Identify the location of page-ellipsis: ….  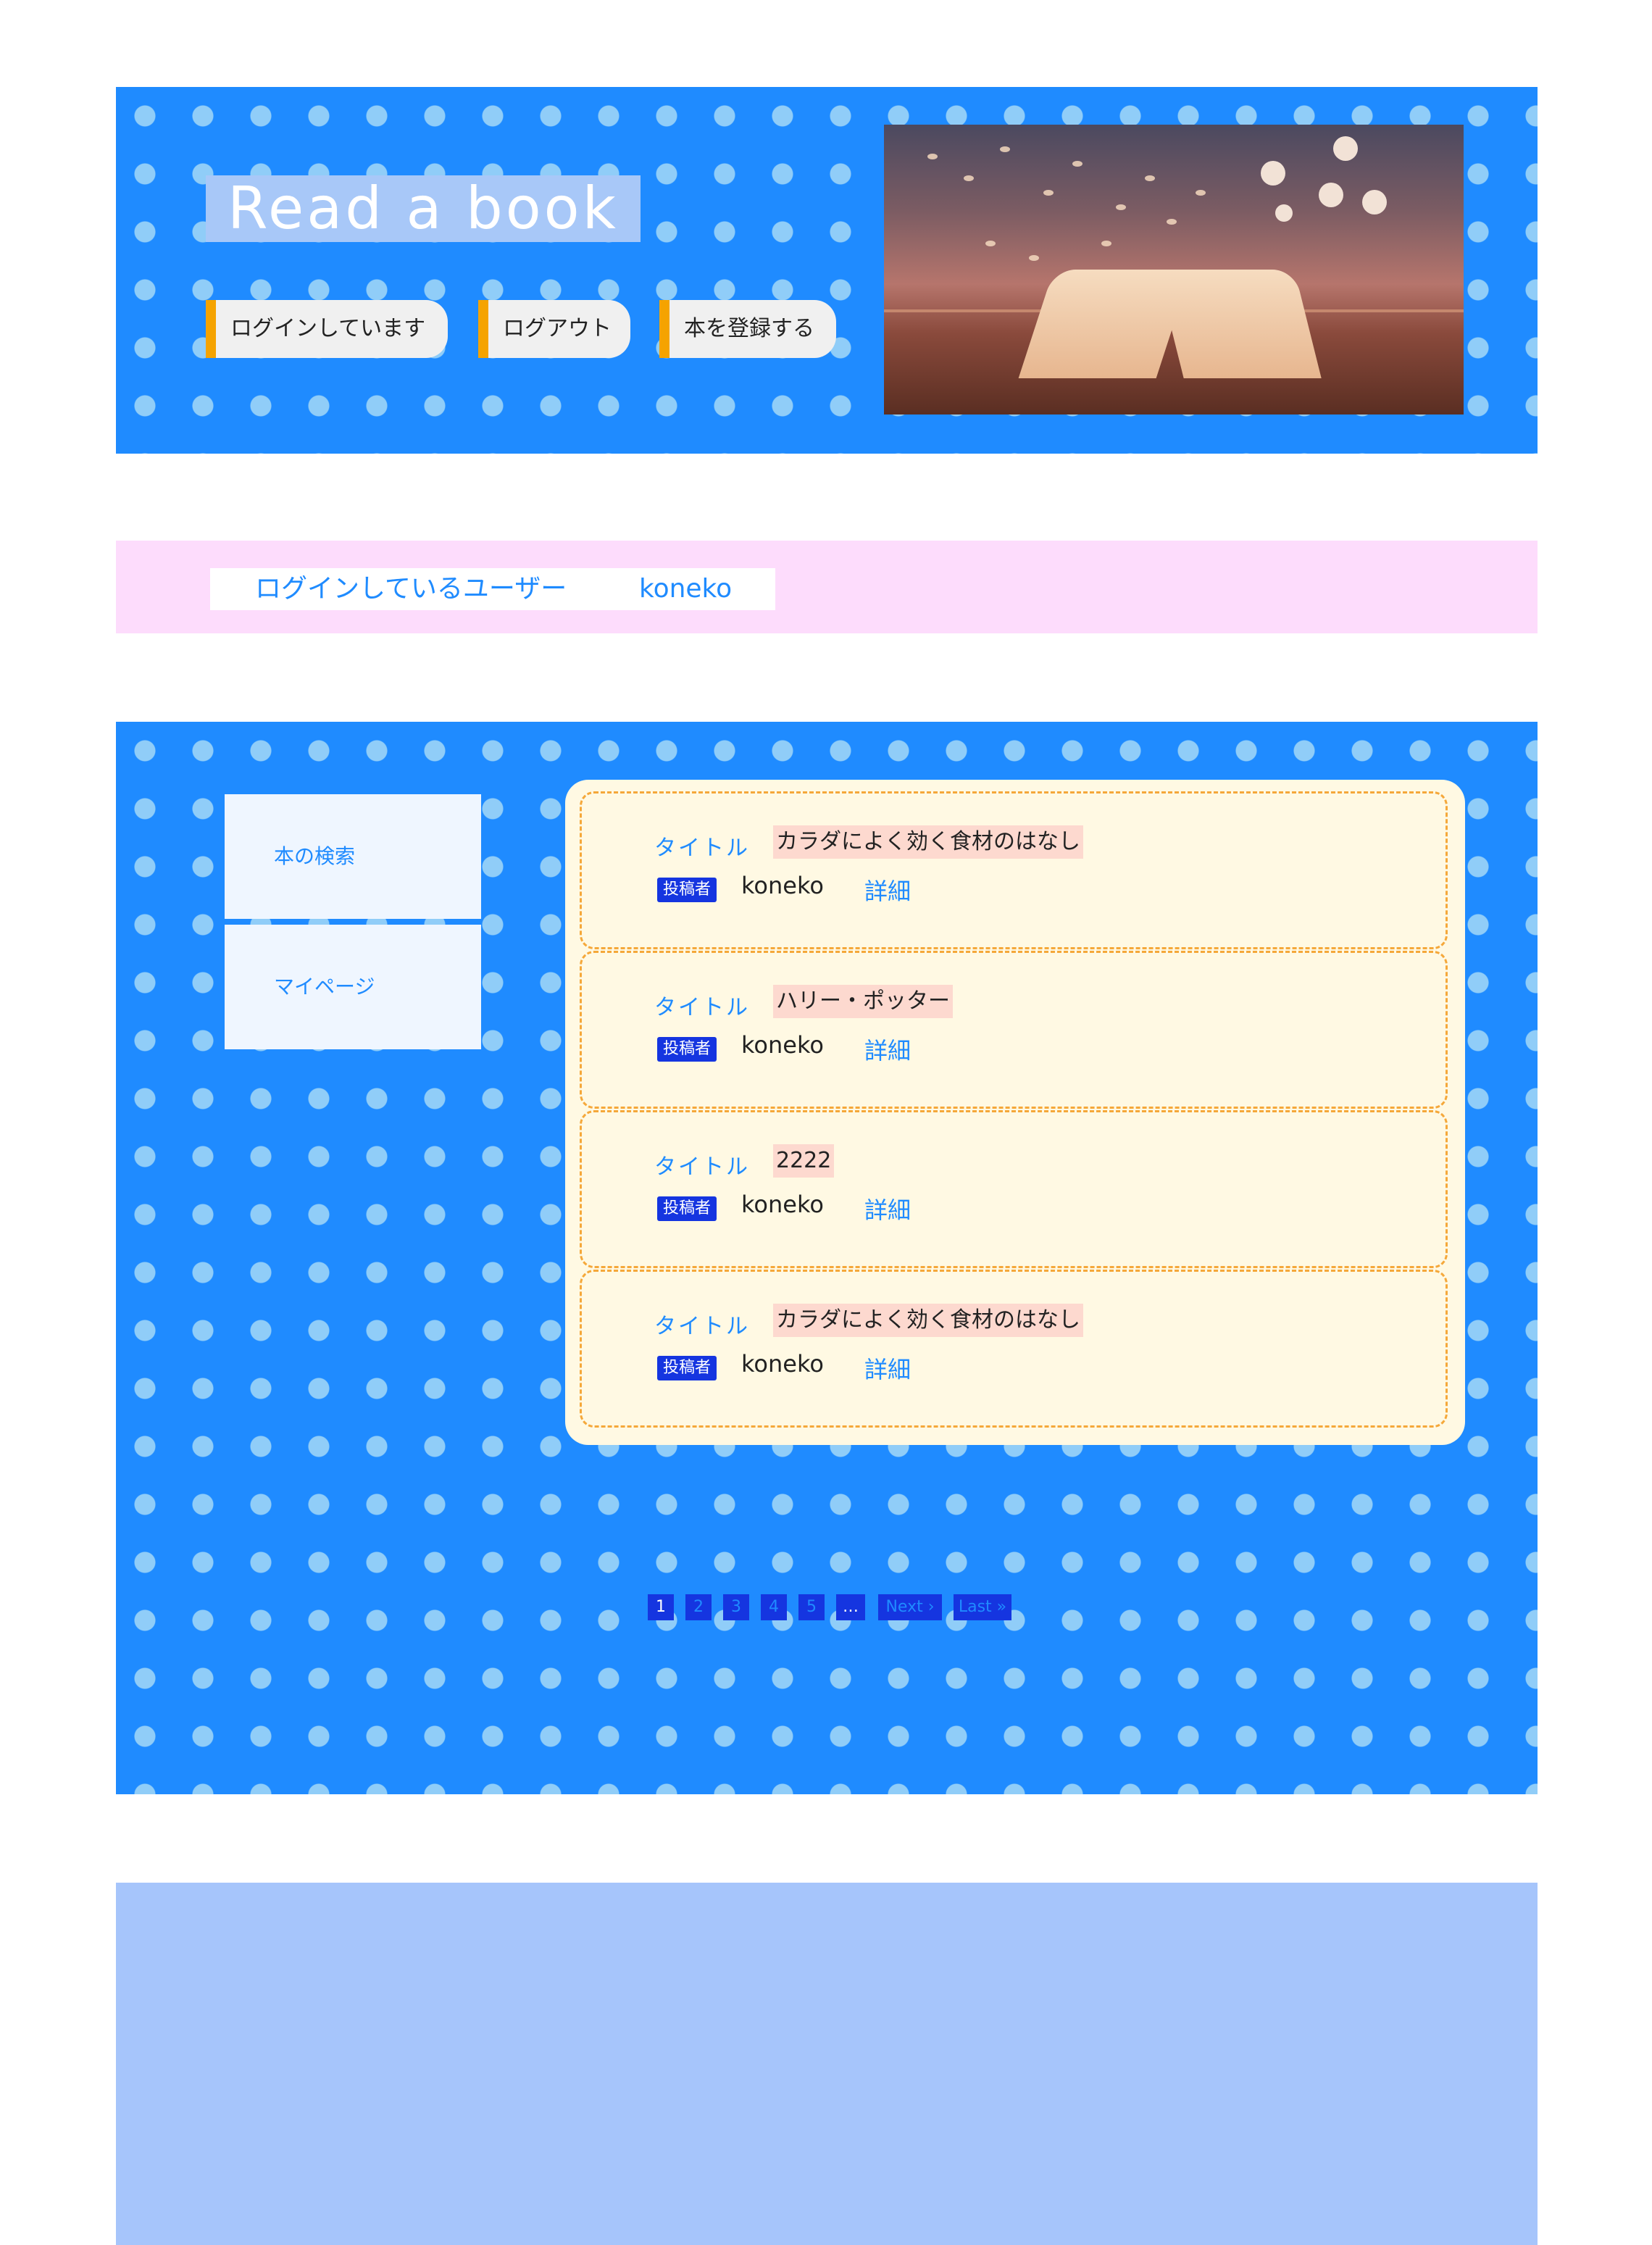
(850, 1607).